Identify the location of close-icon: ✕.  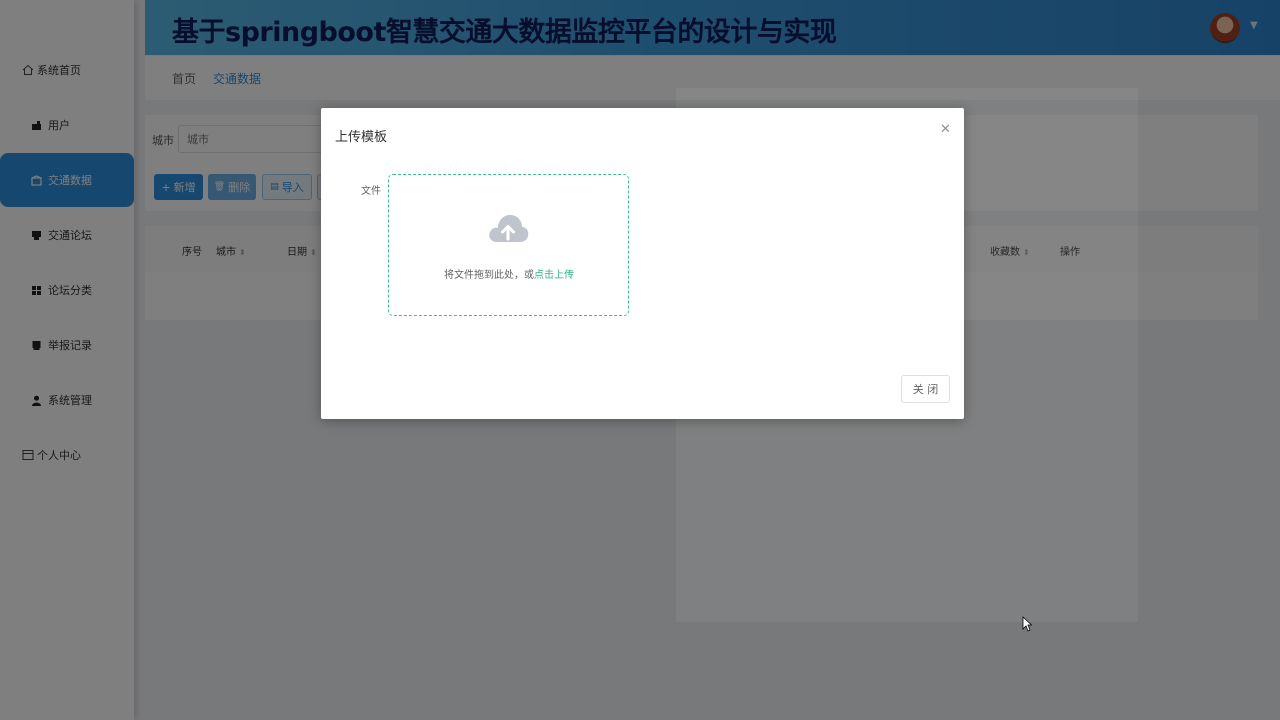
(945, 129).